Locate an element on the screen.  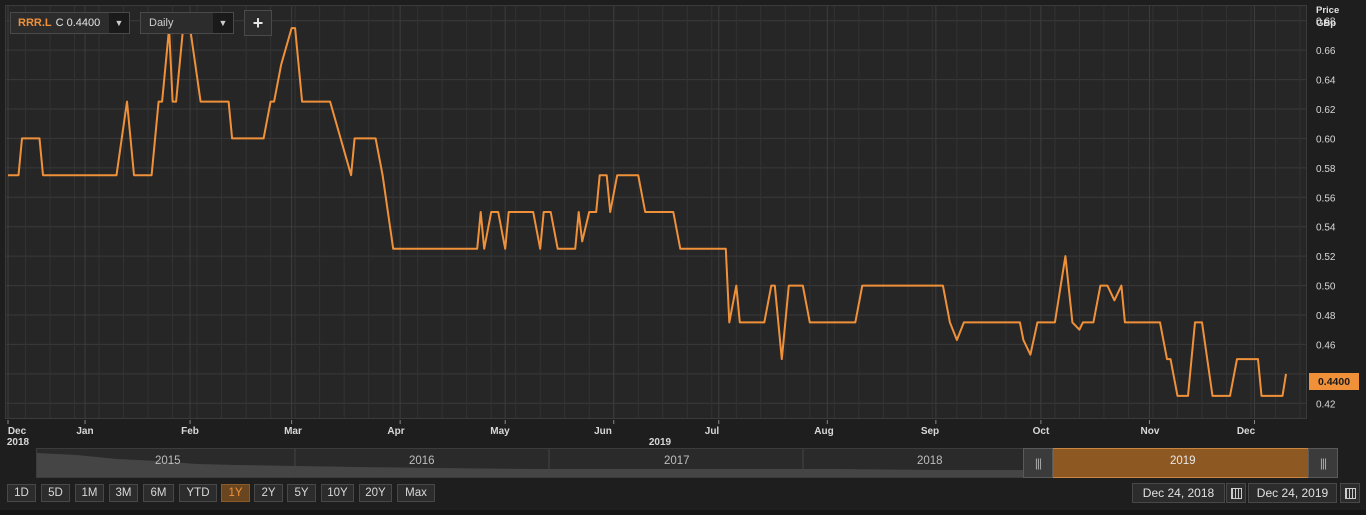
navigator-year-label: 2017 is located at coordinates (677, 461).